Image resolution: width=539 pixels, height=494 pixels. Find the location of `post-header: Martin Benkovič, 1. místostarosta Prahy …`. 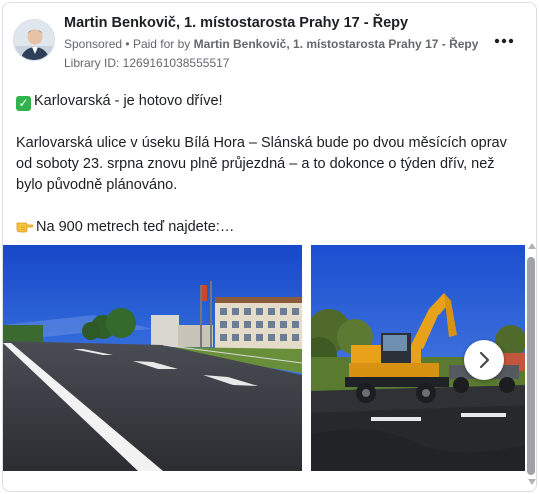

post-header: Martin Benkovič, 1. místostarosta Prahy … is located at coordinates (269, 43).